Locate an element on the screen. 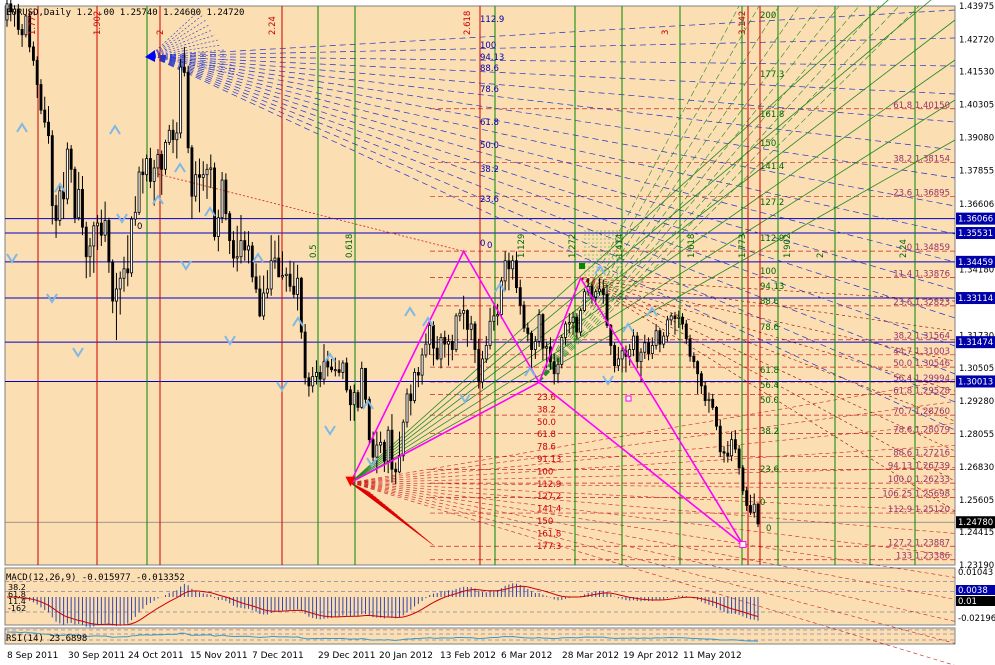 The image size is (995, 665). fib-blue-mid-label: 61.8 is located at coordinates (769, 371).